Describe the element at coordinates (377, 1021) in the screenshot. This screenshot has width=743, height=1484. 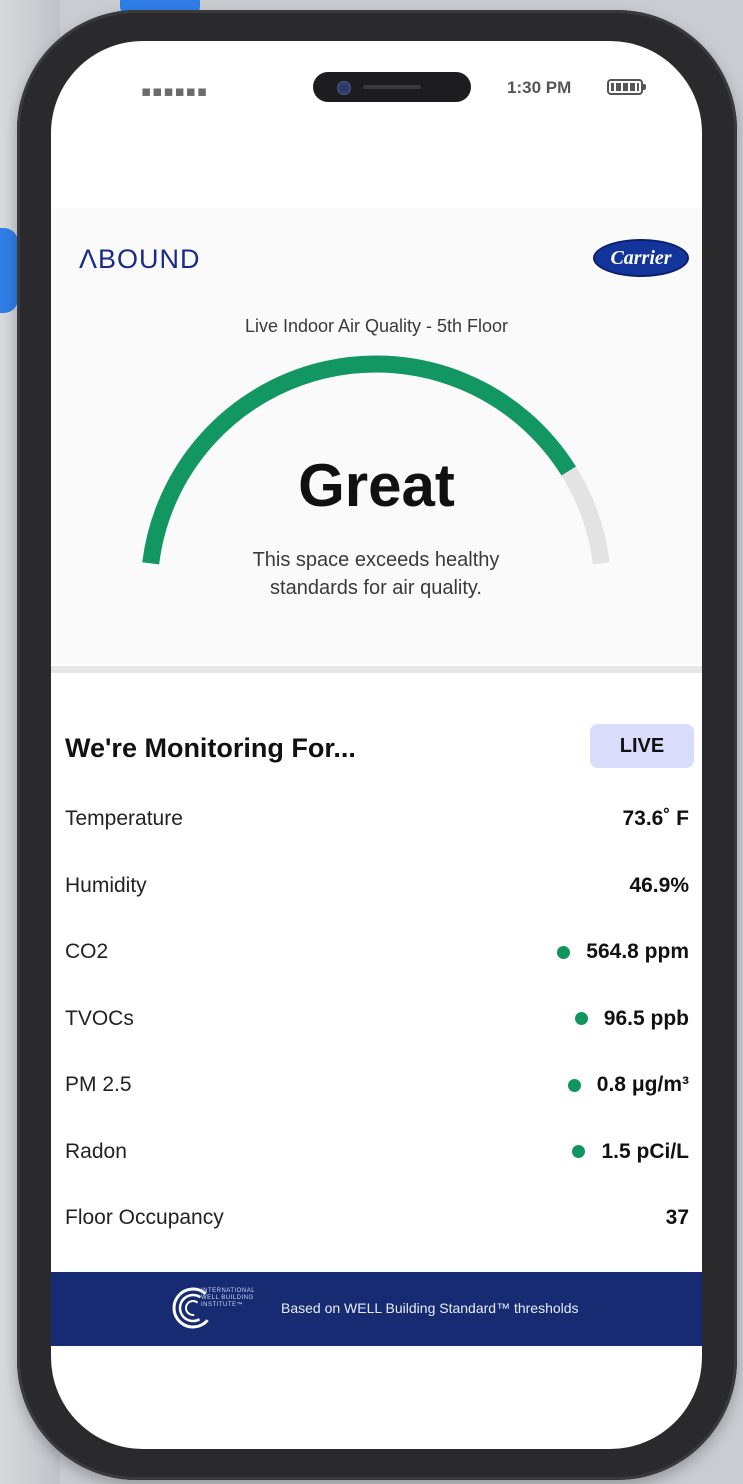
I see `metric-row: TVOCs 96.5 ppb` at that location.